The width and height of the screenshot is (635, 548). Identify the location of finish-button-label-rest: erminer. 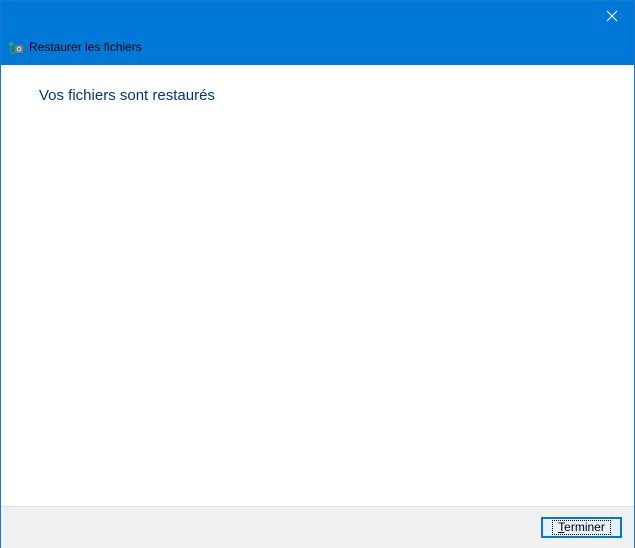
(584, 527).